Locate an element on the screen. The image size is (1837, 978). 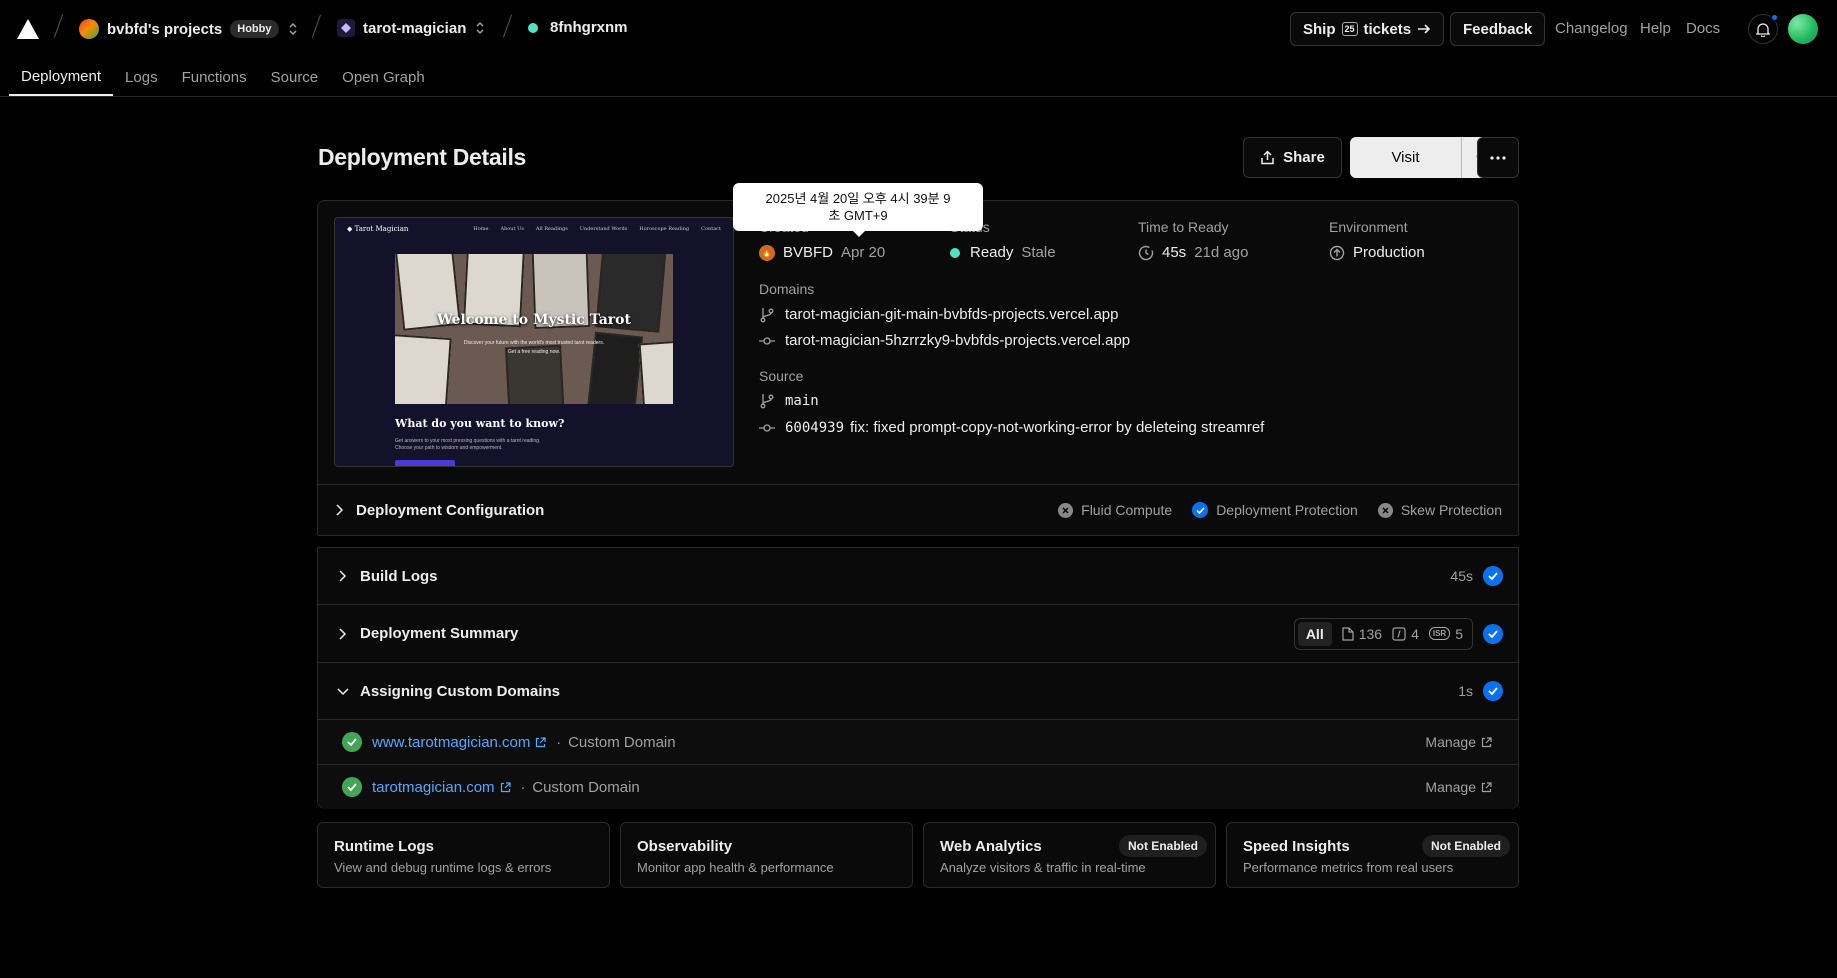
preview-nav-link: Home is located at coordinates (481, 229).